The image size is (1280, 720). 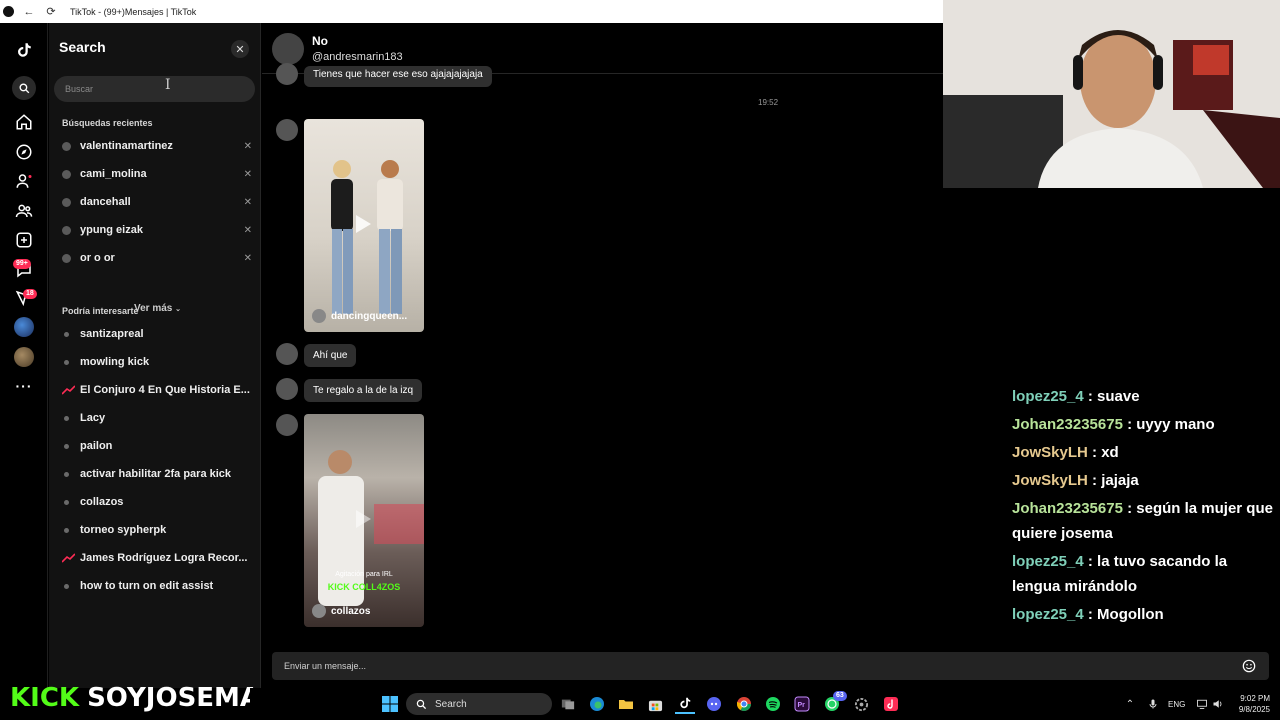 I want to click on system-clock: 9:02 PM 9/8/2025, so click(x=1250, y=704).